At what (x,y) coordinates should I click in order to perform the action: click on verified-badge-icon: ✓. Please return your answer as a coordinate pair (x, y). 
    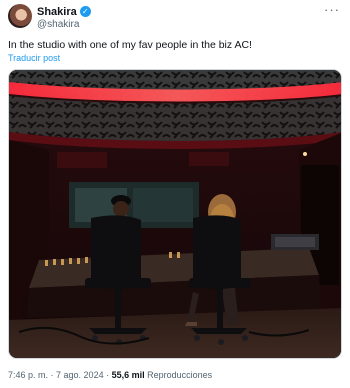
    Looking at the image, I should click on (85, 11).